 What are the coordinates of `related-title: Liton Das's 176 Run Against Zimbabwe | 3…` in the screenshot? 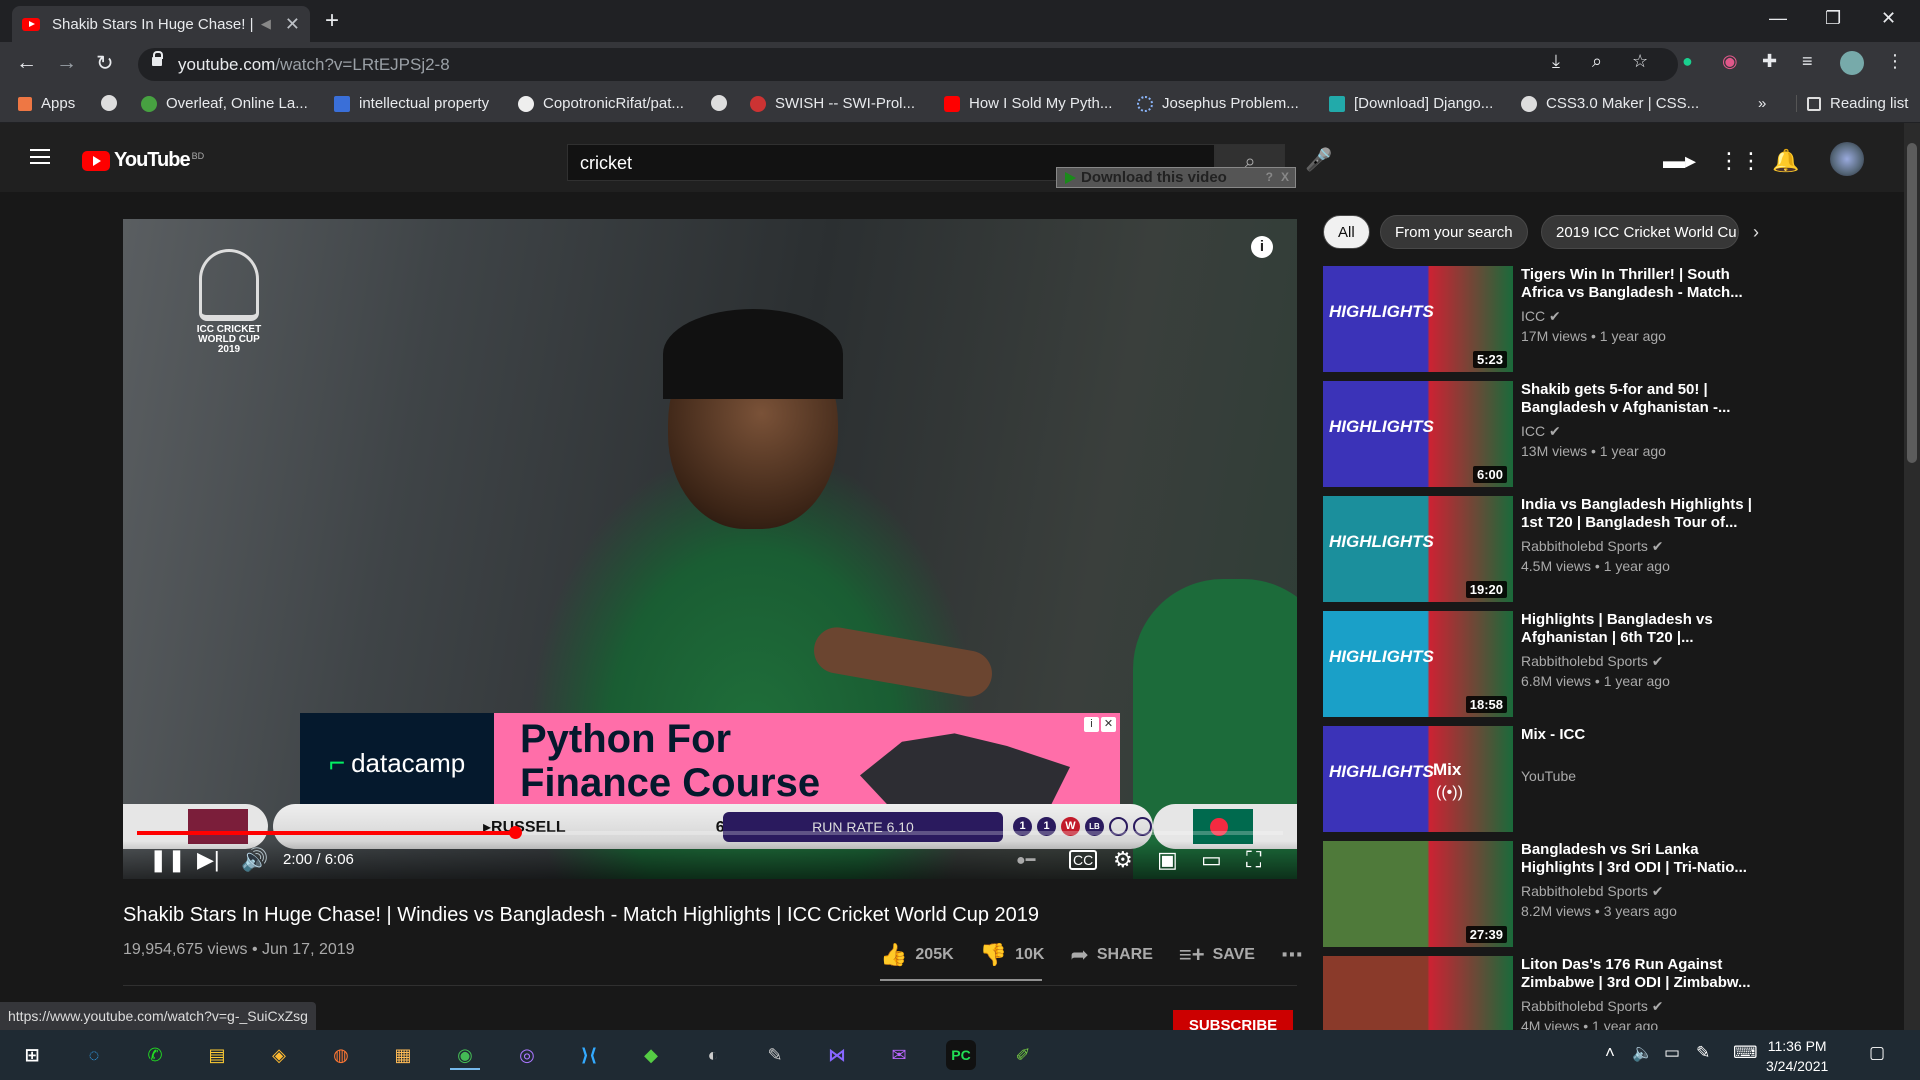 It's located at (1641, 974).